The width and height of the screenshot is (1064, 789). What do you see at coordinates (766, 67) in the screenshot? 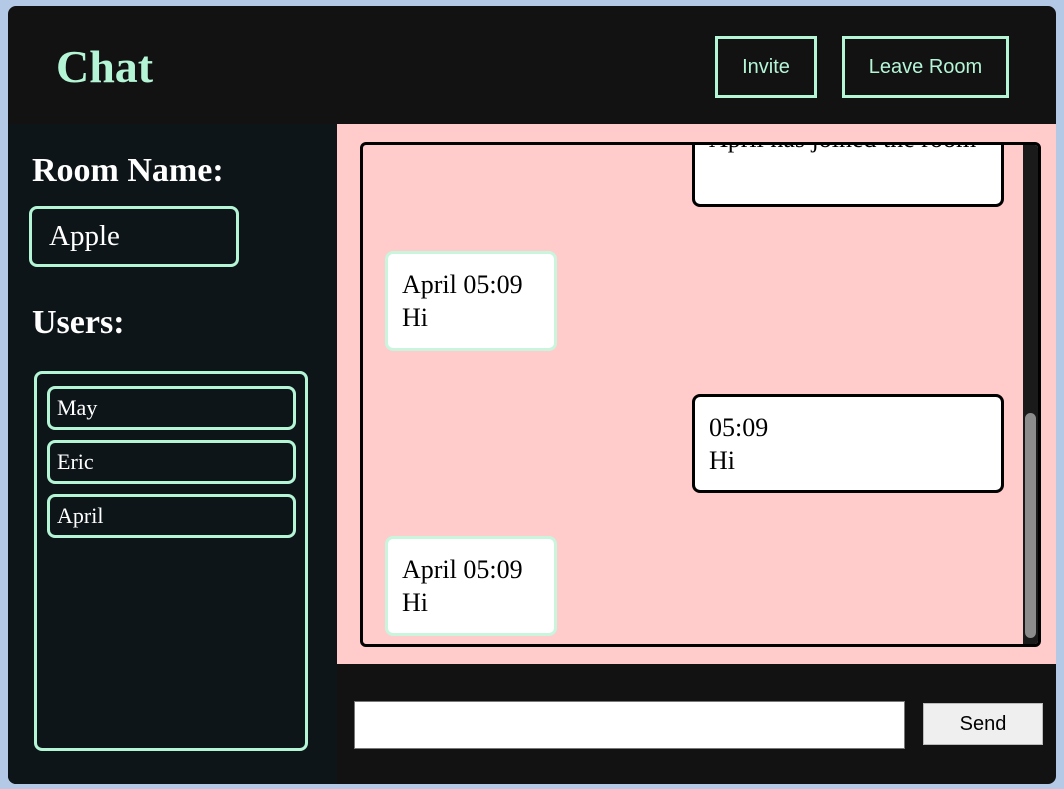
I see `invite-button: Invite` at bounding box center [766, 67].